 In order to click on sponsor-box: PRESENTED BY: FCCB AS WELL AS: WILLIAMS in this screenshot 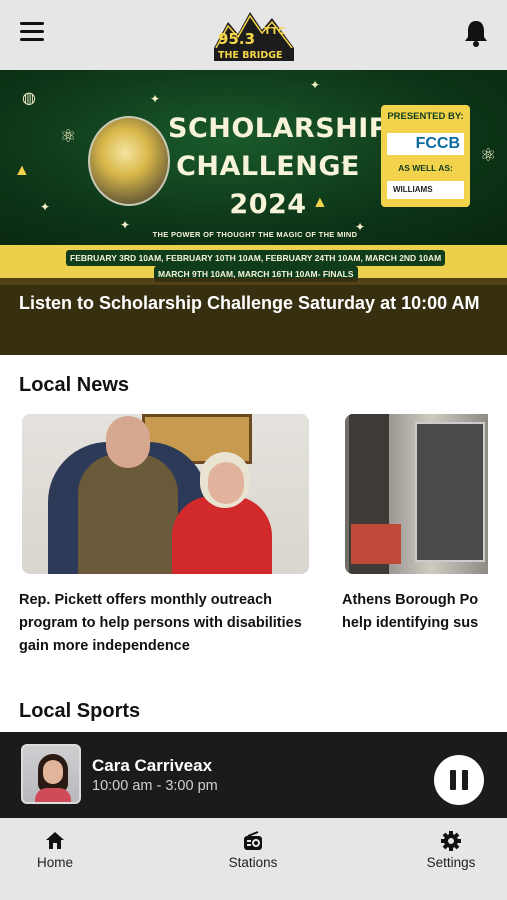, I will do `click(425, 156)`.